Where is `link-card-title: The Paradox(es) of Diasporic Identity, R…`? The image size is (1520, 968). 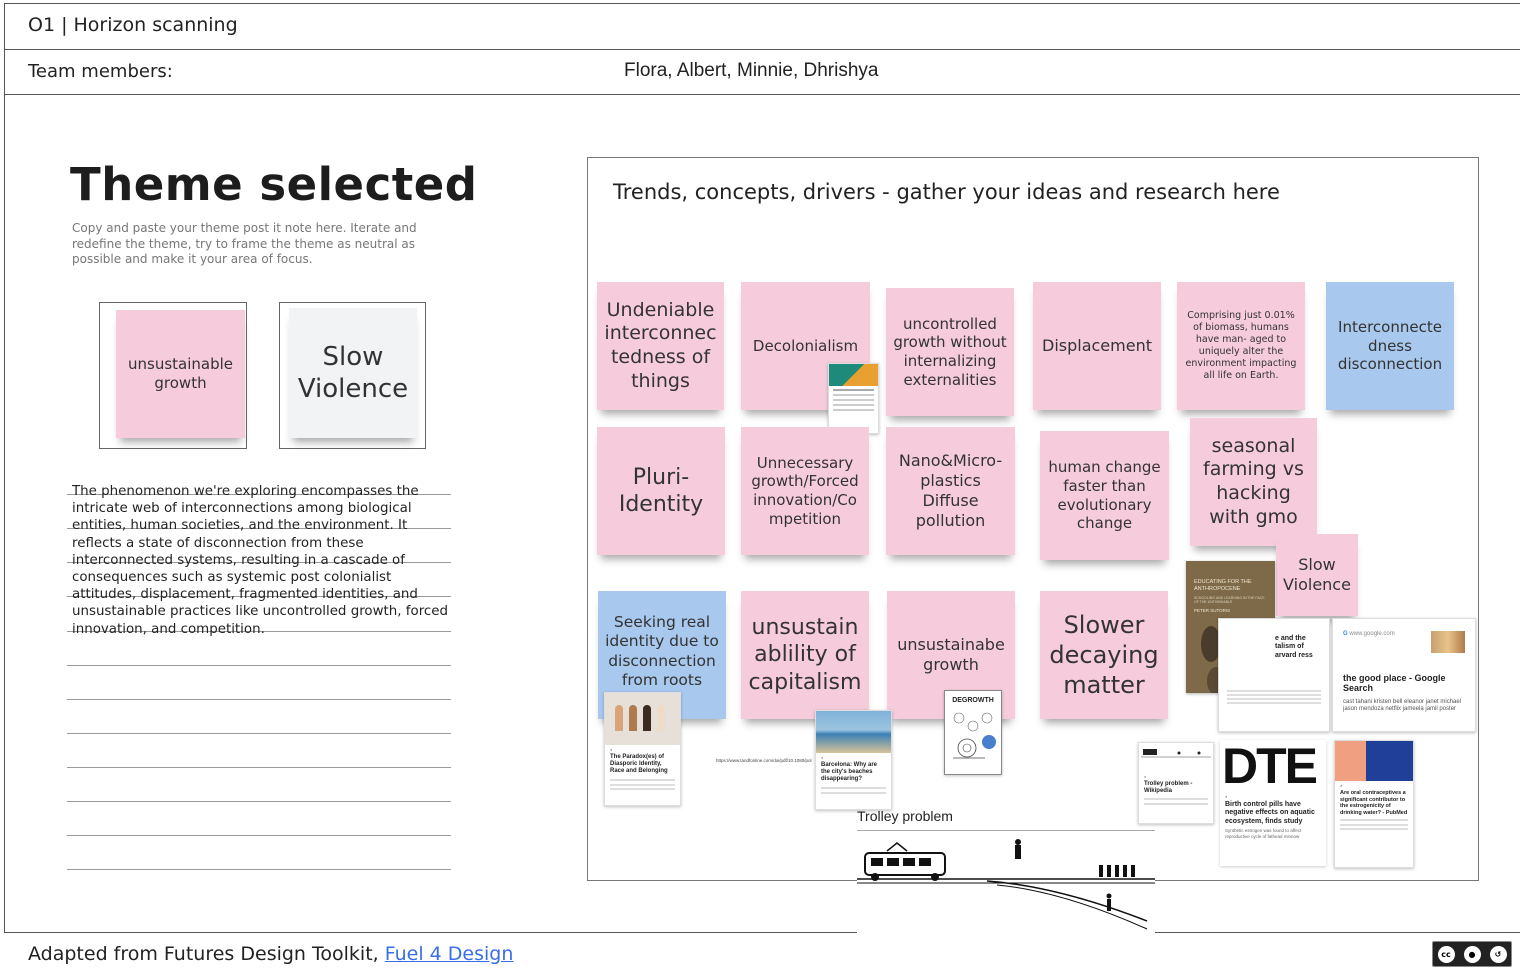
link-card-title: The Paradox(es) of Diasporic Identity, R… is located at coordinates (639, 764).